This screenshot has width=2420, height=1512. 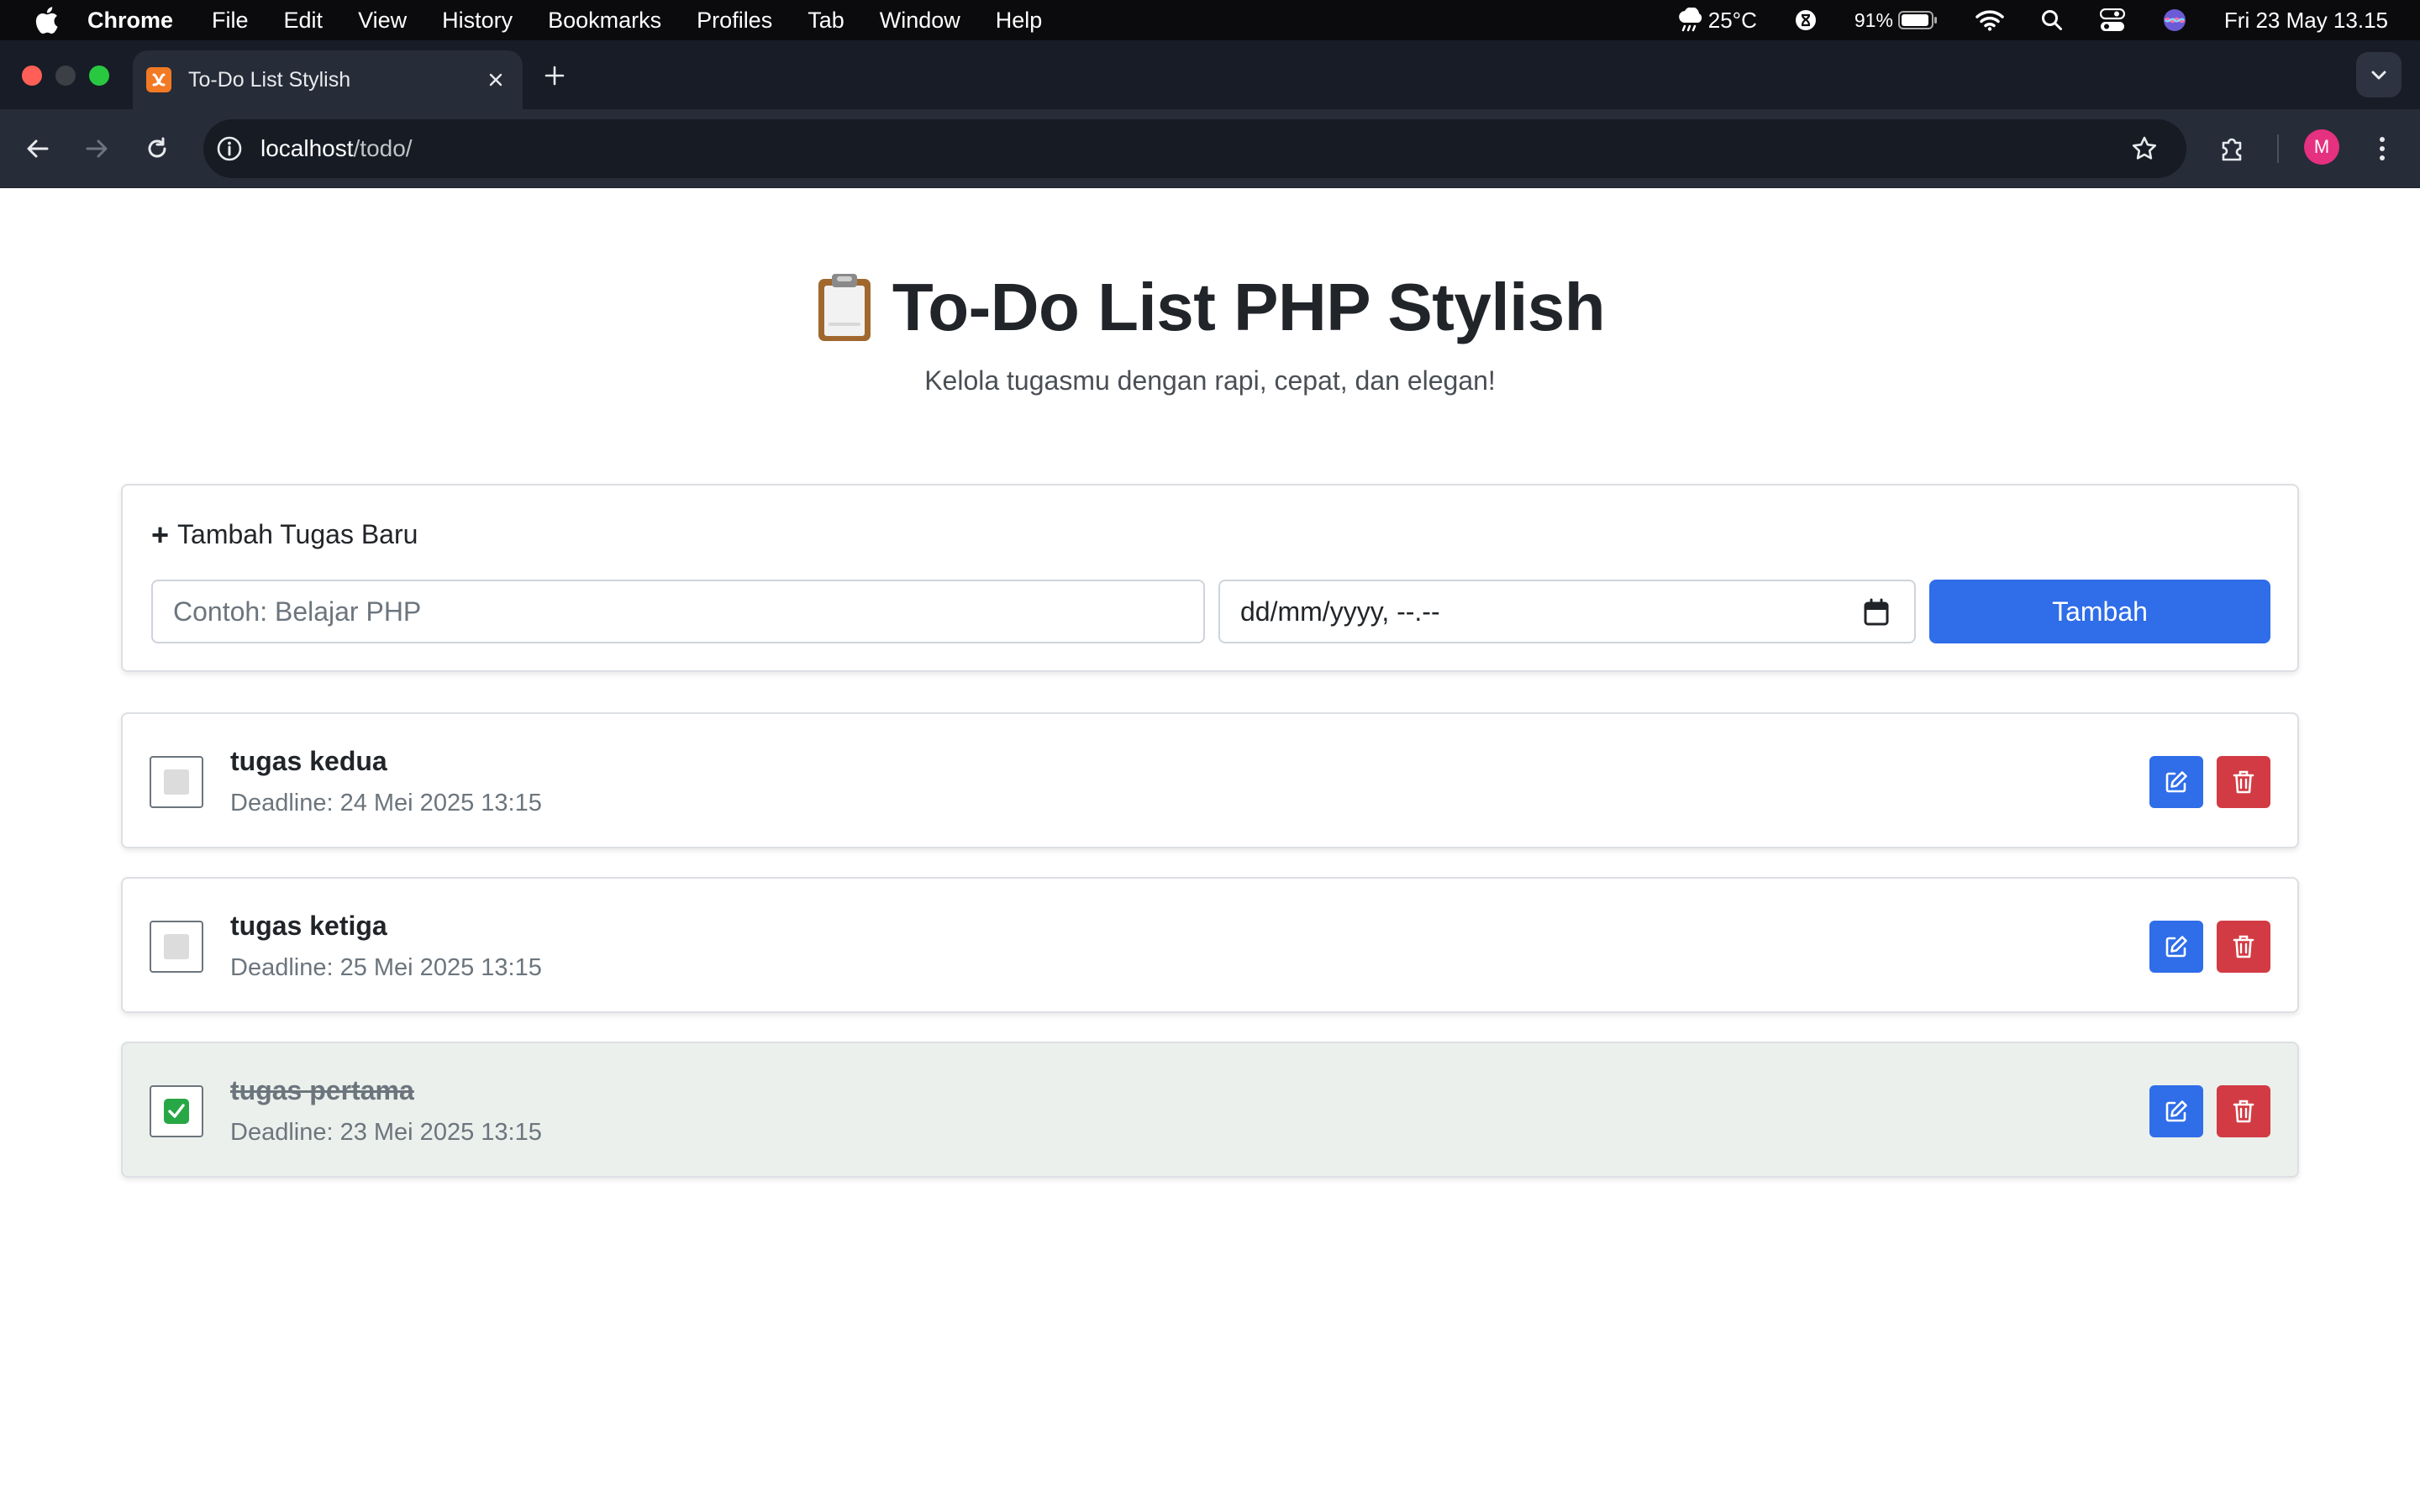 I want to click on site-info-icon, so click(x=229, y=148).